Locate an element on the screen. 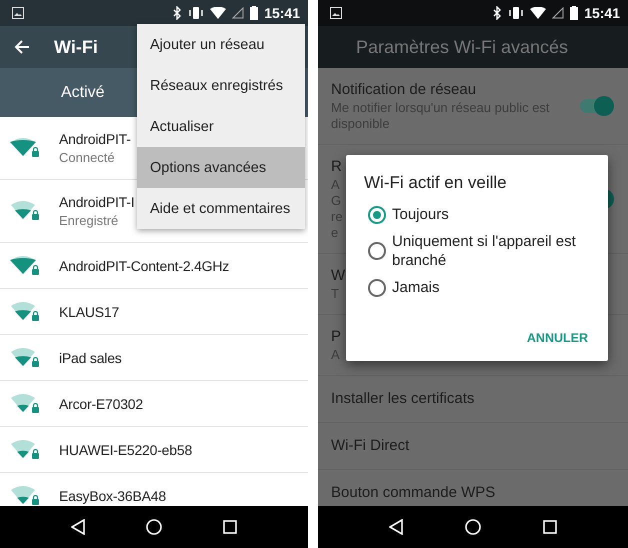  network-name: EasyBox-36BA48 is located at coordinates (112, 496).